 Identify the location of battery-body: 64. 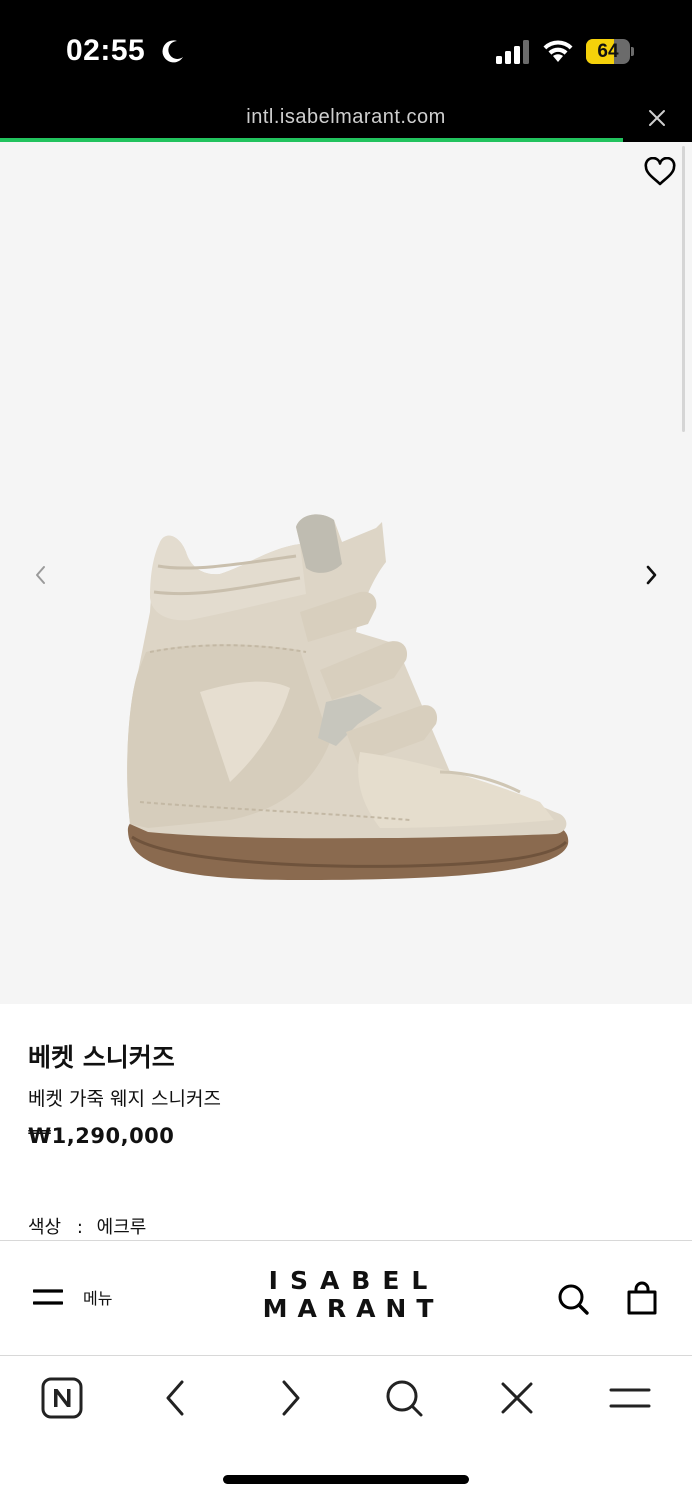
(608, 51).